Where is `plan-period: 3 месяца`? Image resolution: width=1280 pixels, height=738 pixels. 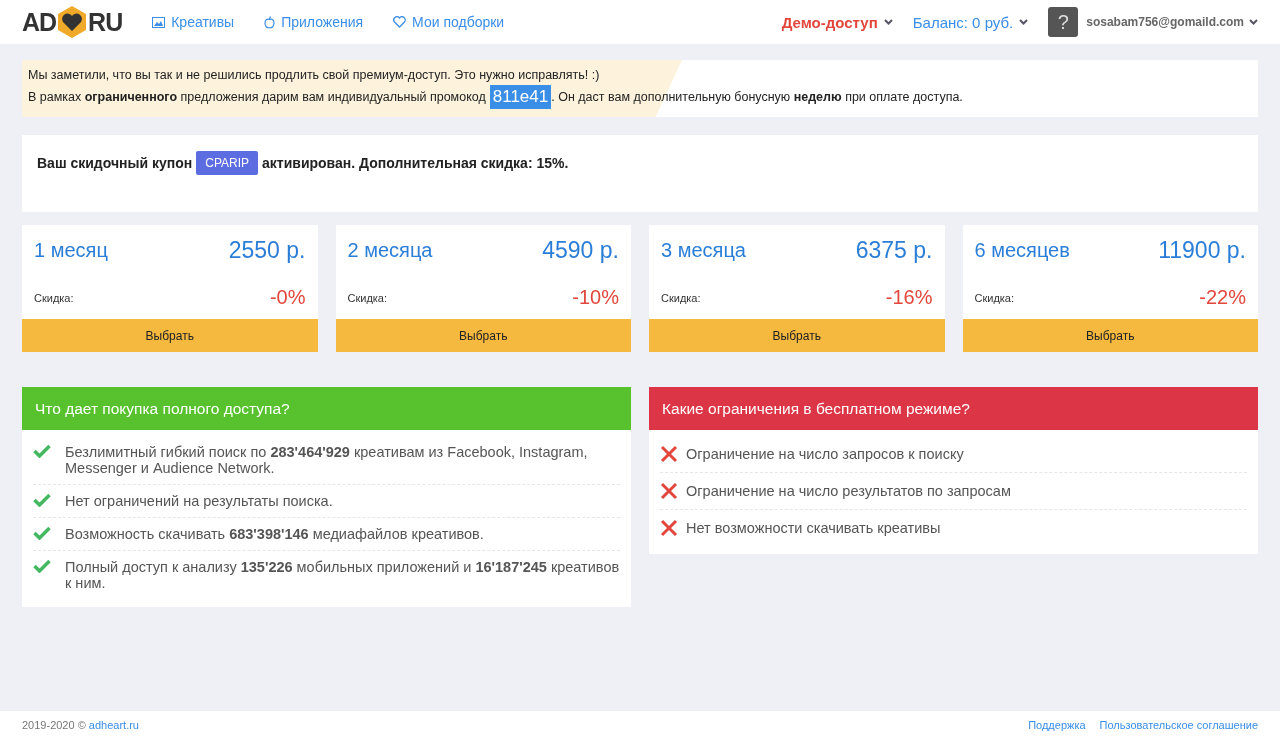
plan-period: 3 месяца is located at coordinates (703, 250).